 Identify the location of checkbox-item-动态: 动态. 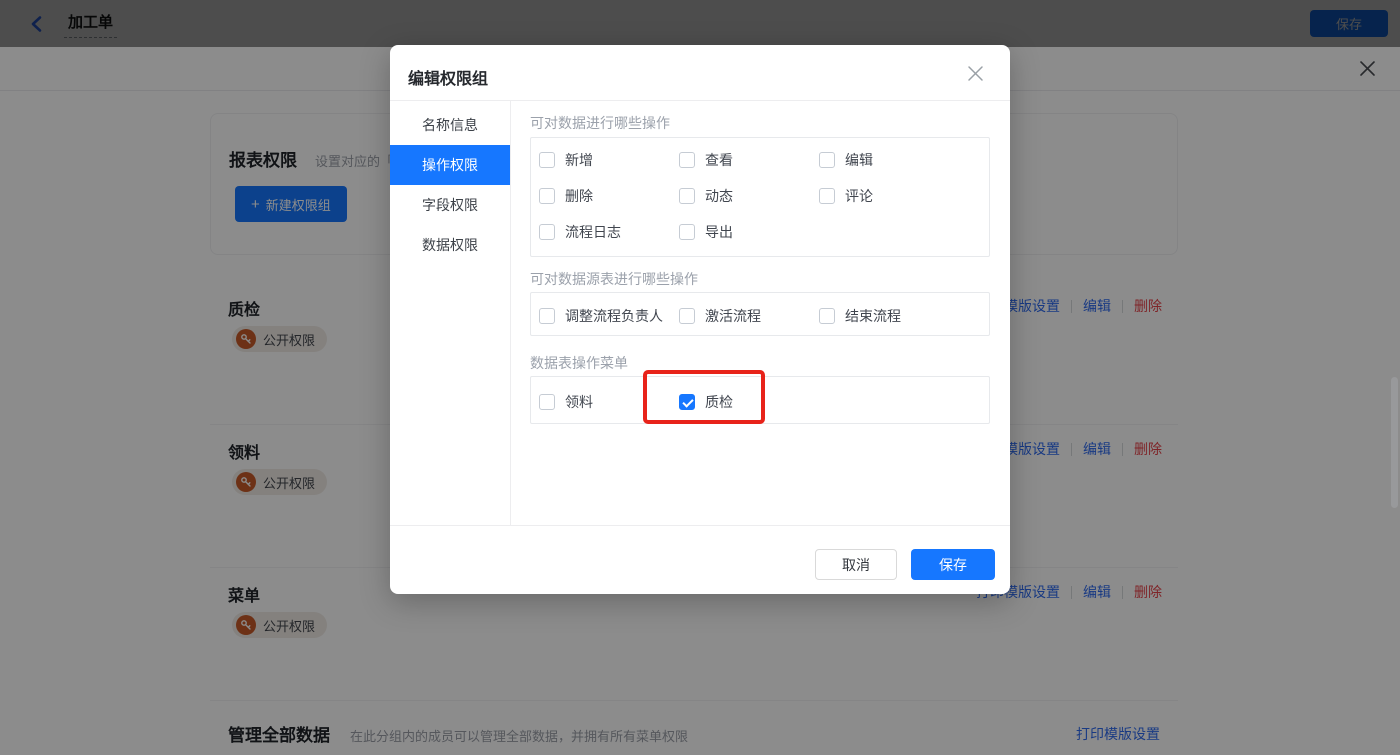
(706, 196).